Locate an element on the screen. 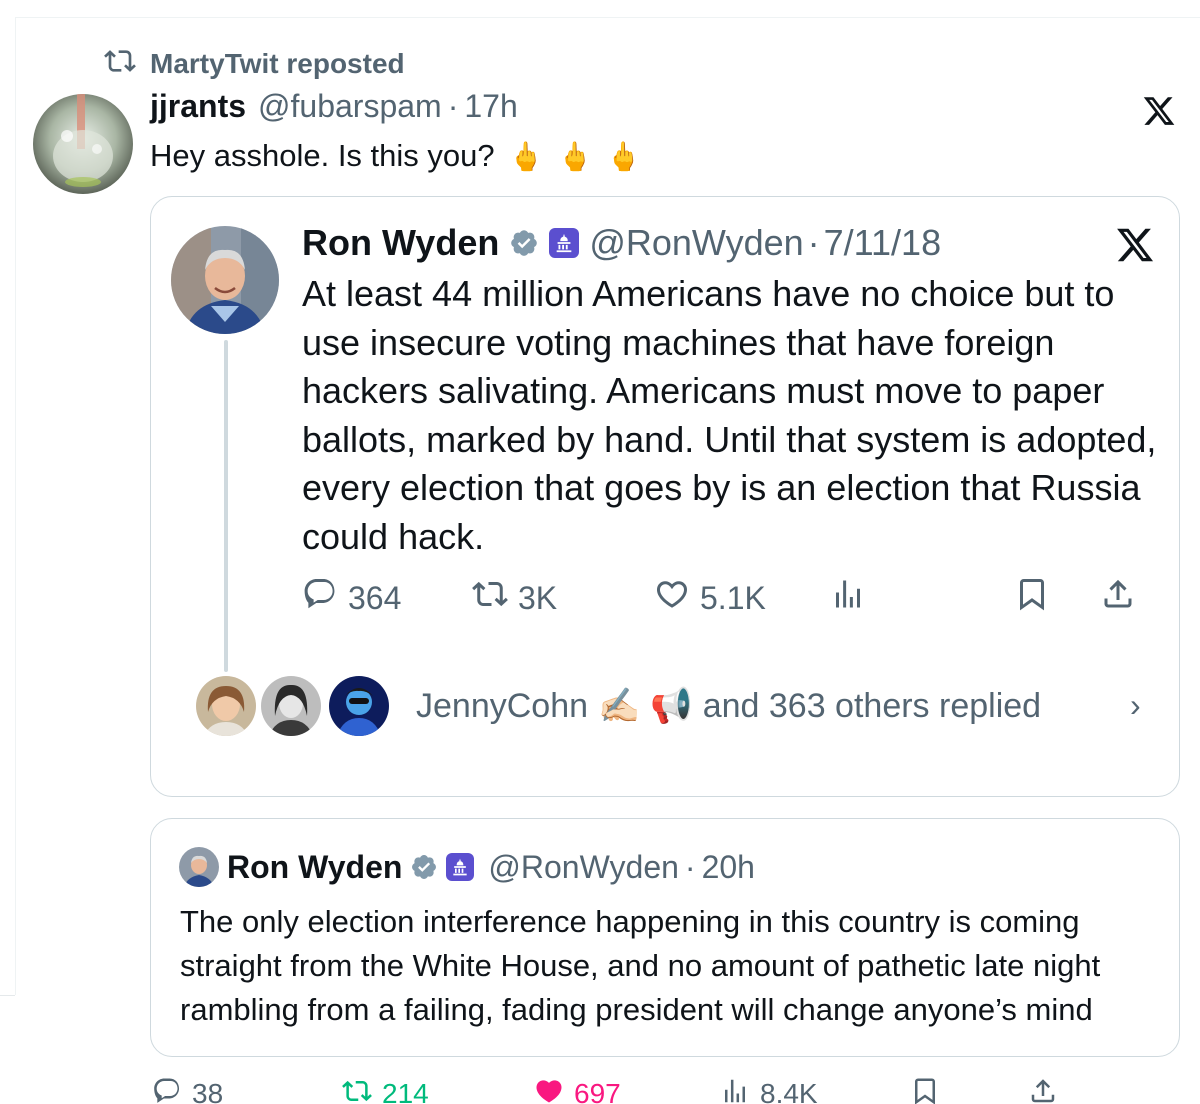  reply-count: 38 is located at coordinates (208, 1091).